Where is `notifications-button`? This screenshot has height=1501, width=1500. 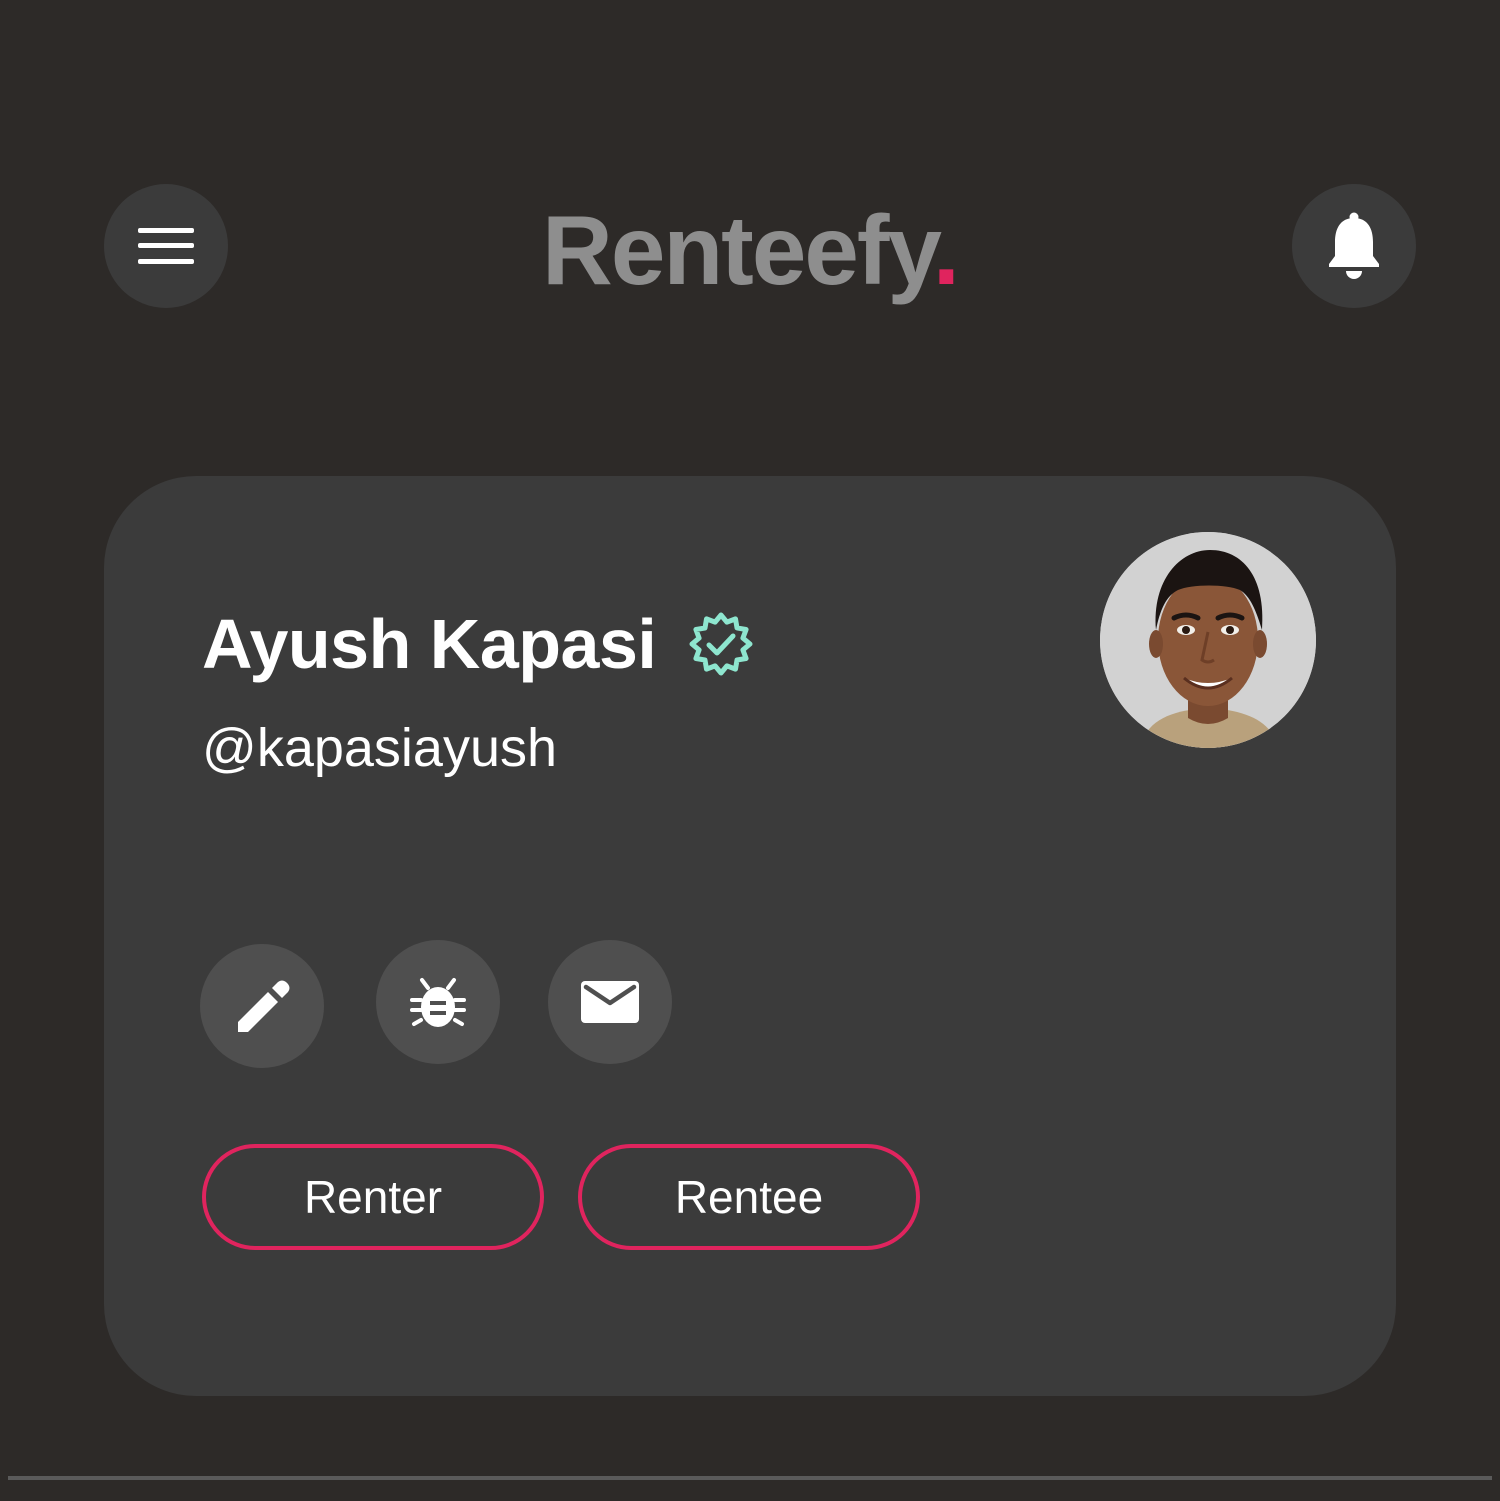 notifications-button is located at coordinates (1354, 246).